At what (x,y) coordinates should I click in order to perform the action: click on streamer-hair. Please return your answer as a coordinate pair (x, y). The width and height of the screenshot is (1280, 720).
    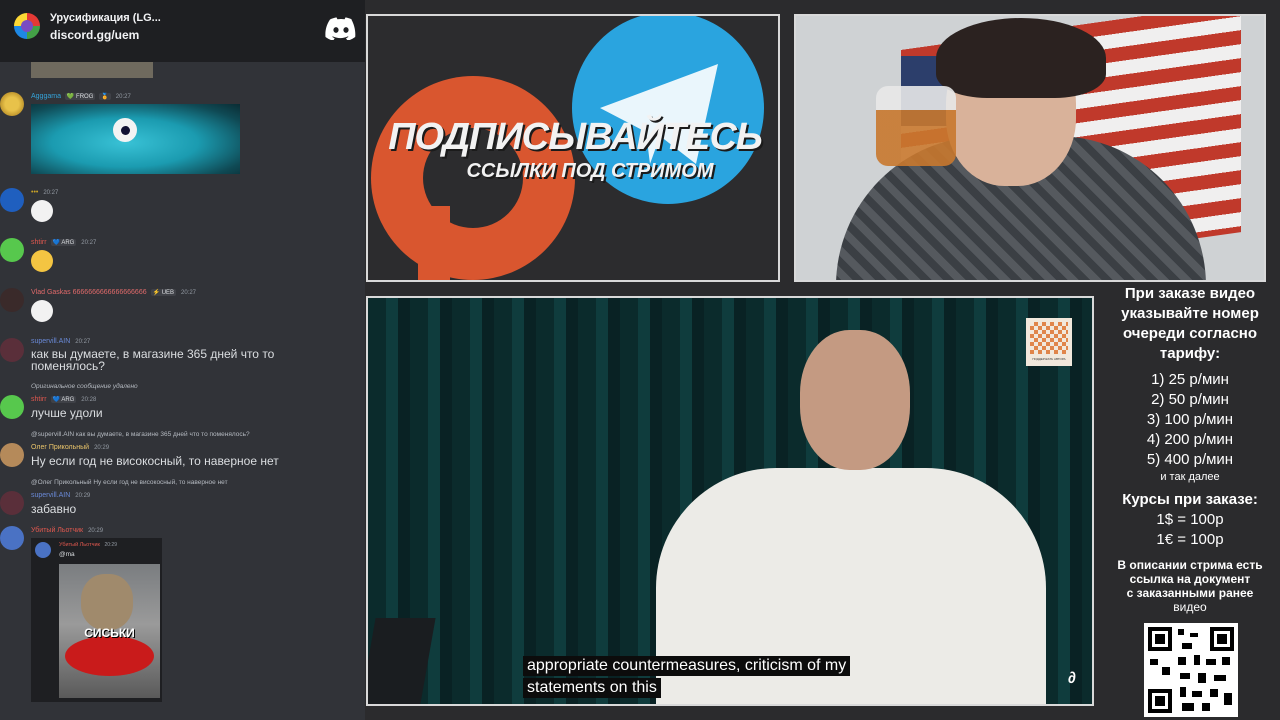
    Looking at the image, I should click on (1021, 58).